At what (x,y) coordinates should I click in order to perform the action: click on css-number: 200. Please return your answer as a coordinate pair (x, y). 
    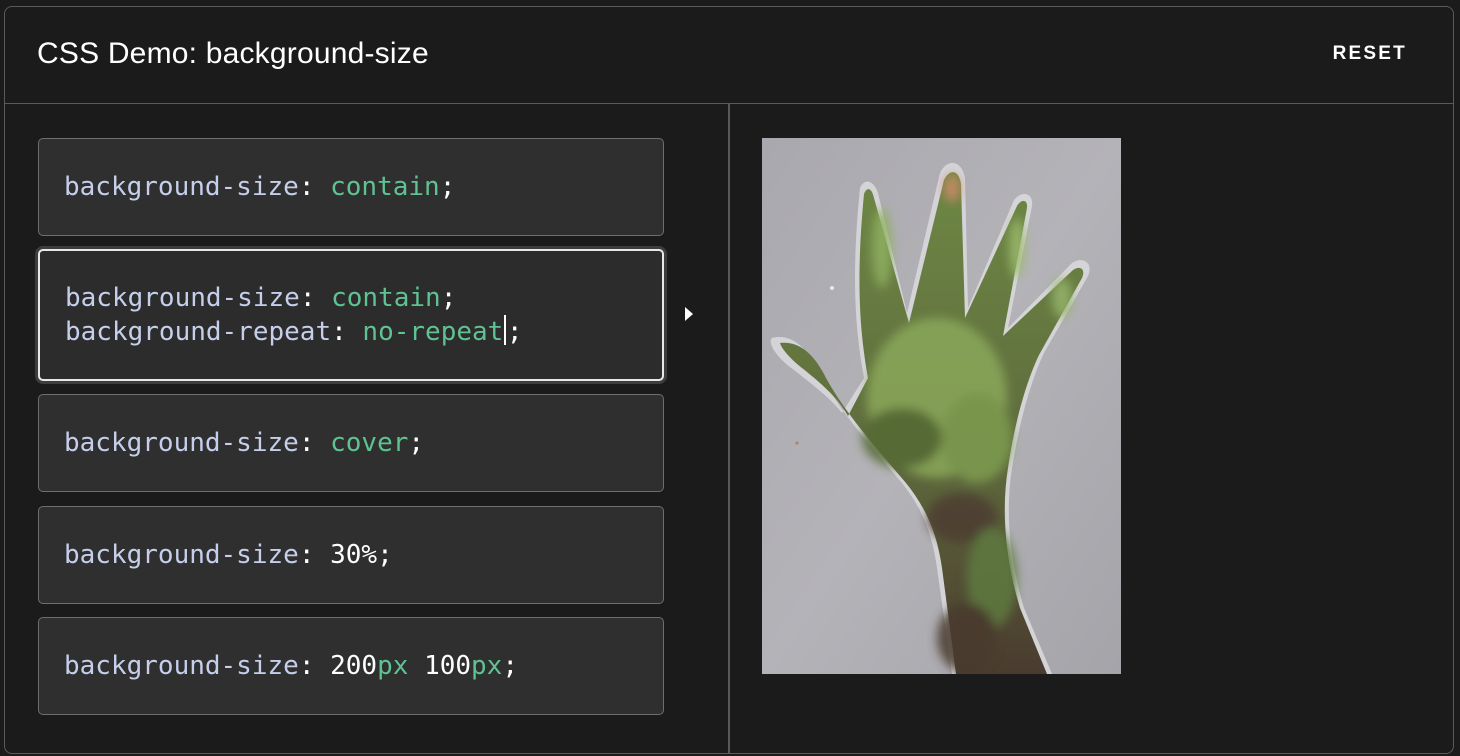
    Looking at the image, I should click on (354, 665).